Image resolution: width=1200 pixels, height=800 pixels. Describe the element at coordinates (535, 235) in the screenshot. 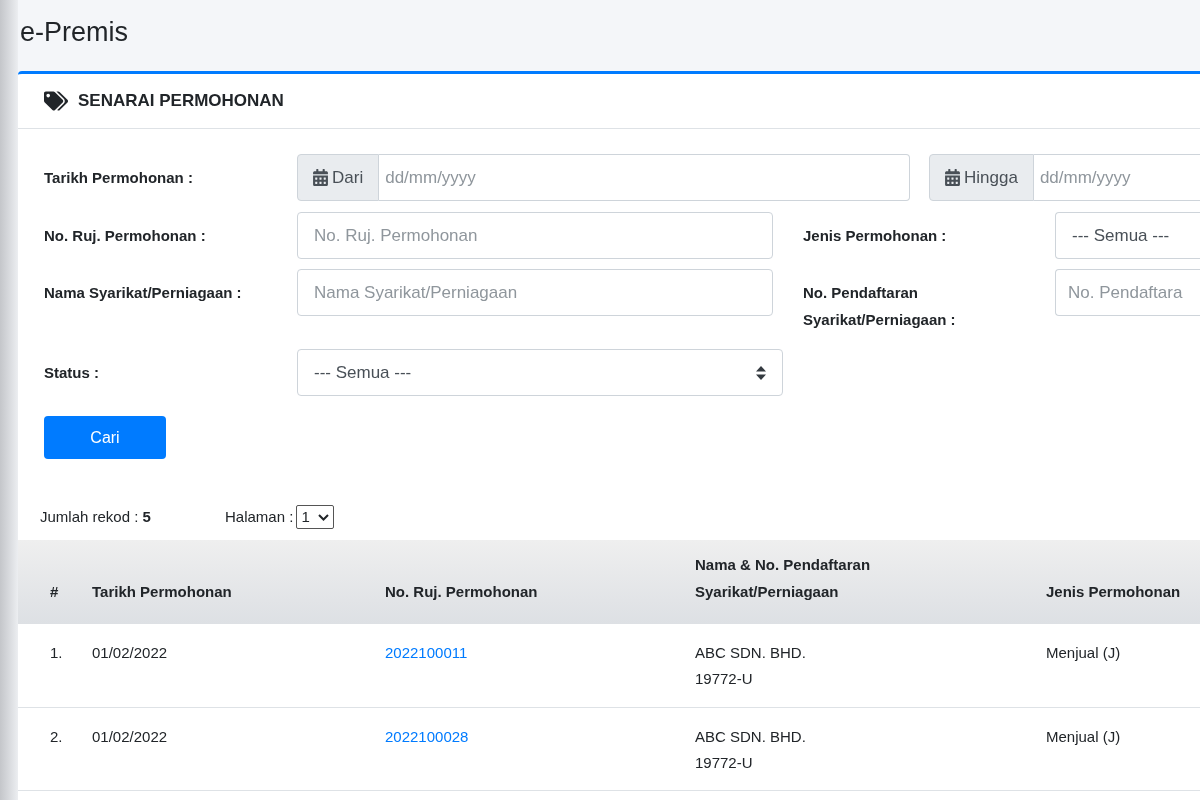

I see `text-input: No. Ruj. Permohonan` at that location.